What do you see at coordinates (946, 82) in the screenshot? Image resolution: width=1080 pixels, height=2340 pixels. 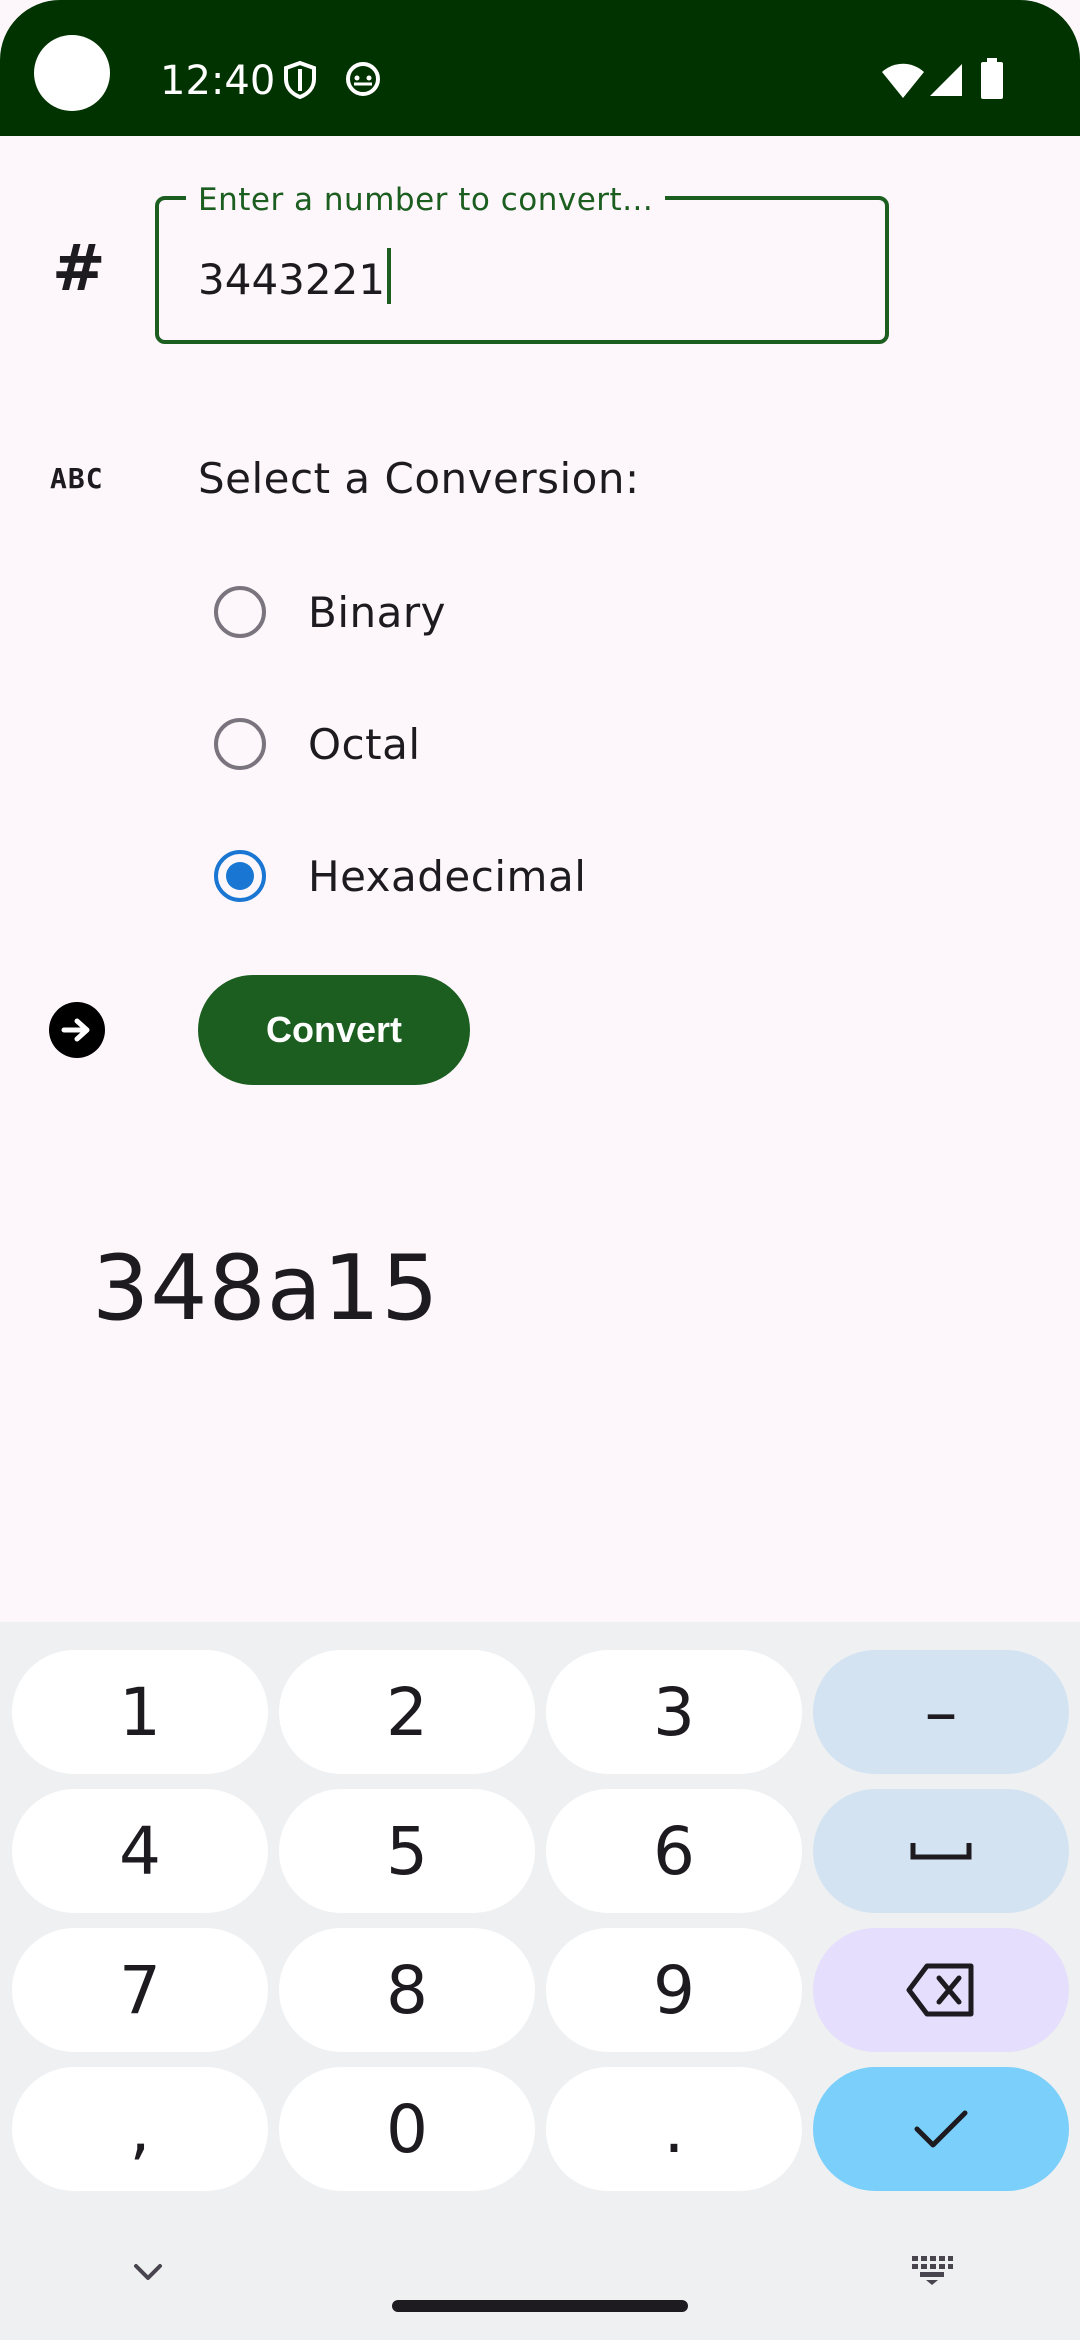 I see `cellular-signal-icon` at bounding box center [946, 82].